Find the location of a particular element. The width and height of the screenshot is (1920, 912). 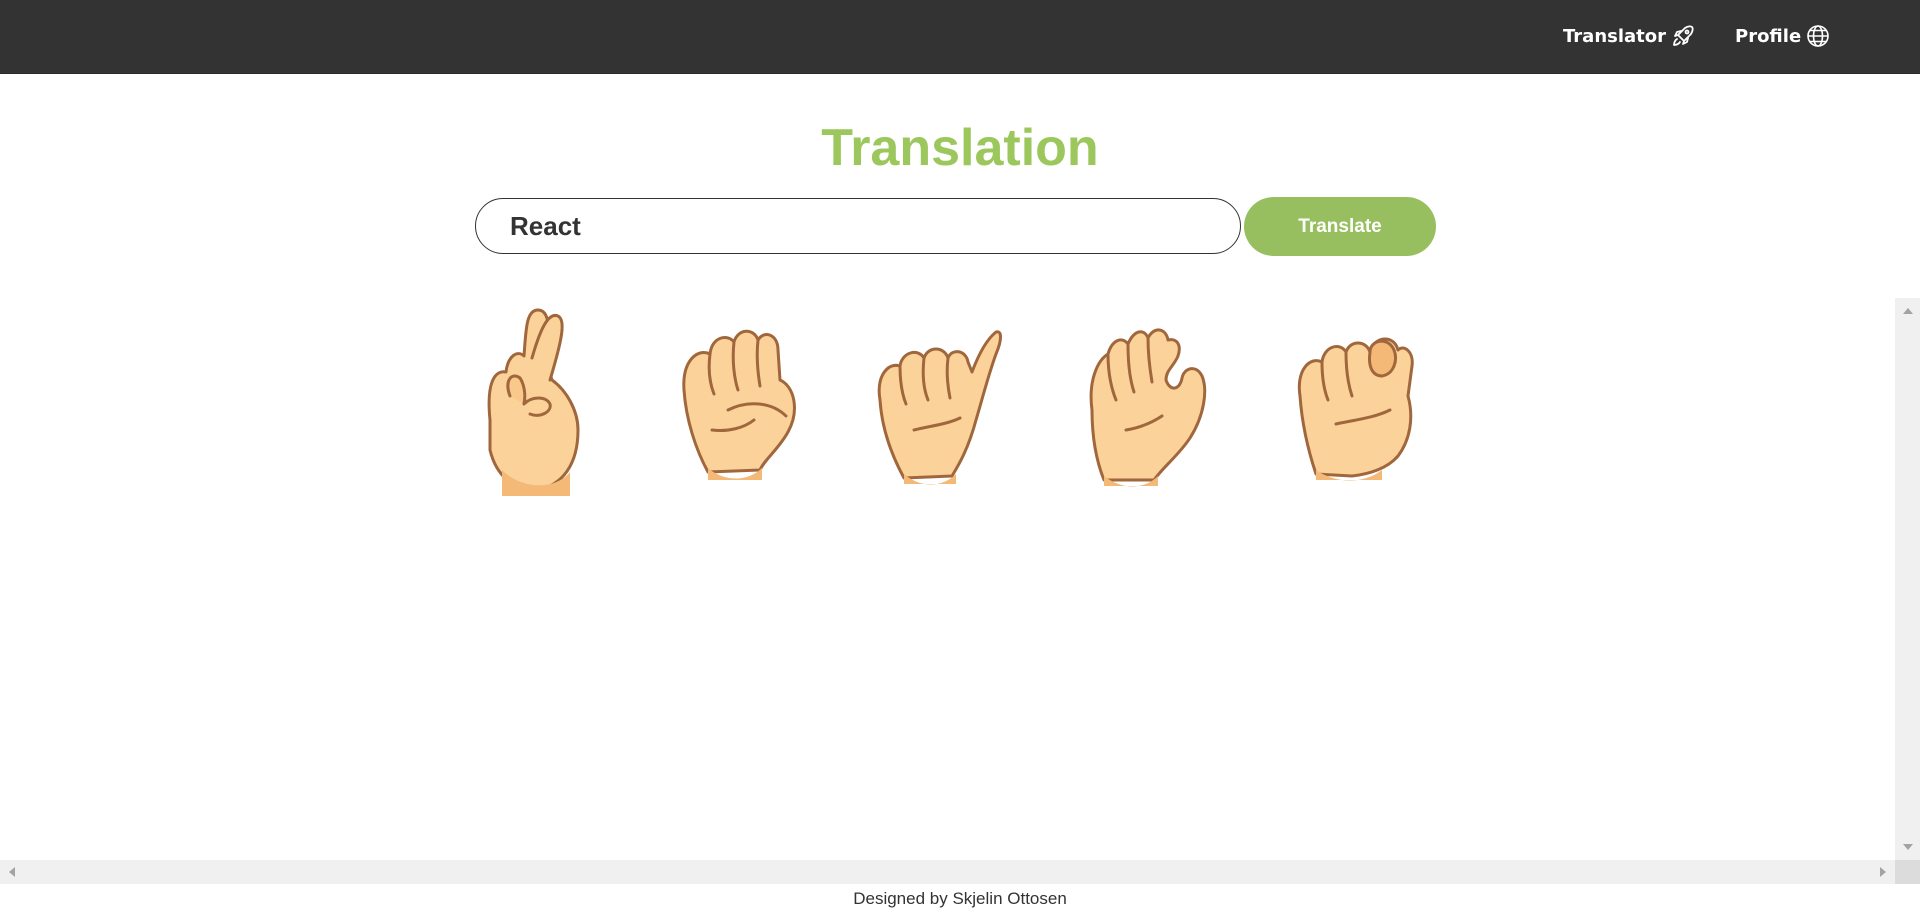

sign-r-hand is located at coordinates (533, 402).